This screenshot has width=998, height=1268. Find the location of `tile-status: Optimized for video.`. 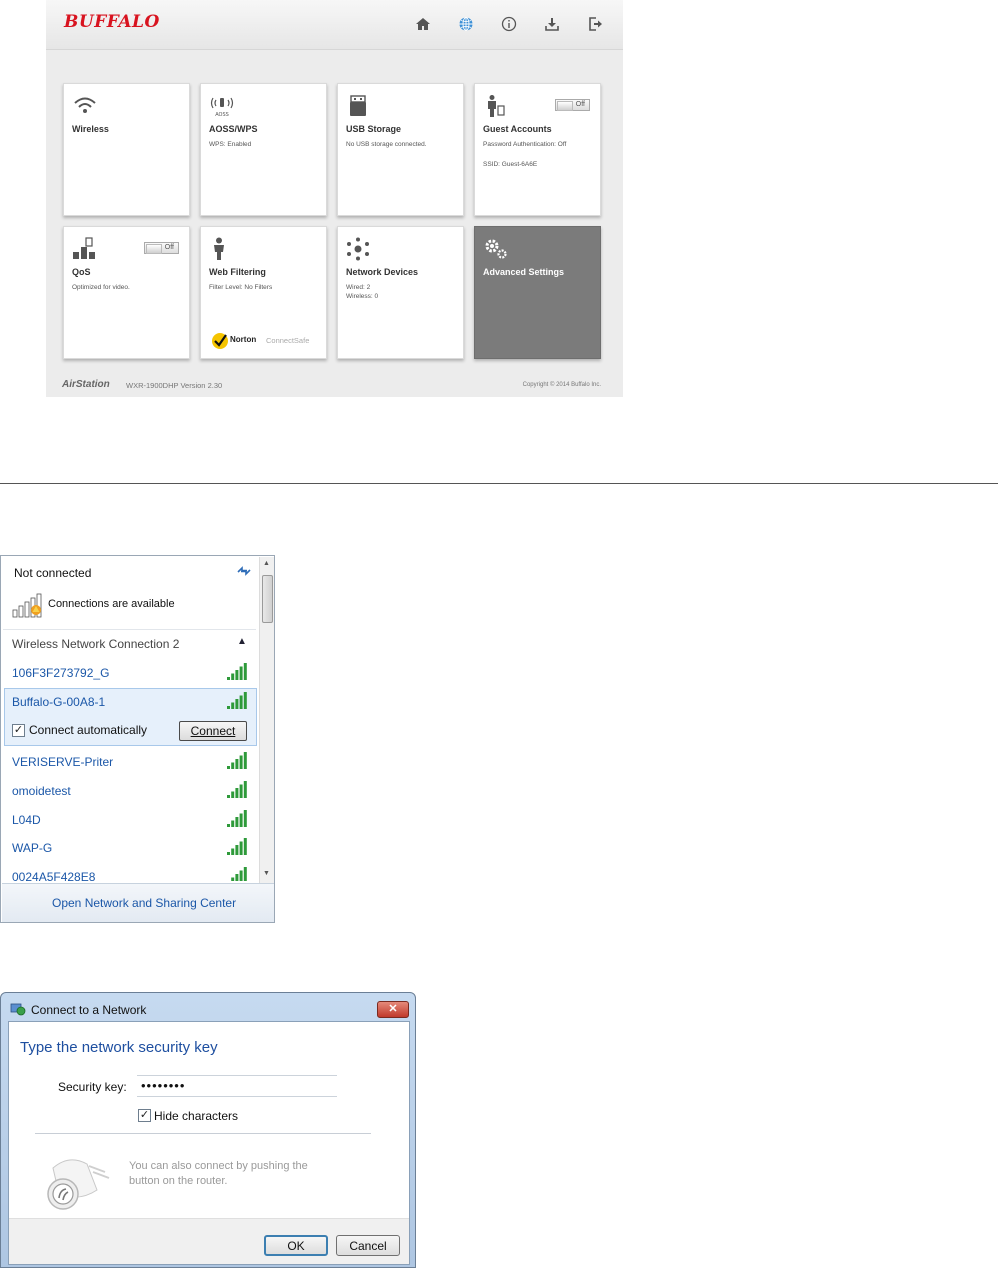

tile-status: Optimized for video. is located at coordinates (101, 287).